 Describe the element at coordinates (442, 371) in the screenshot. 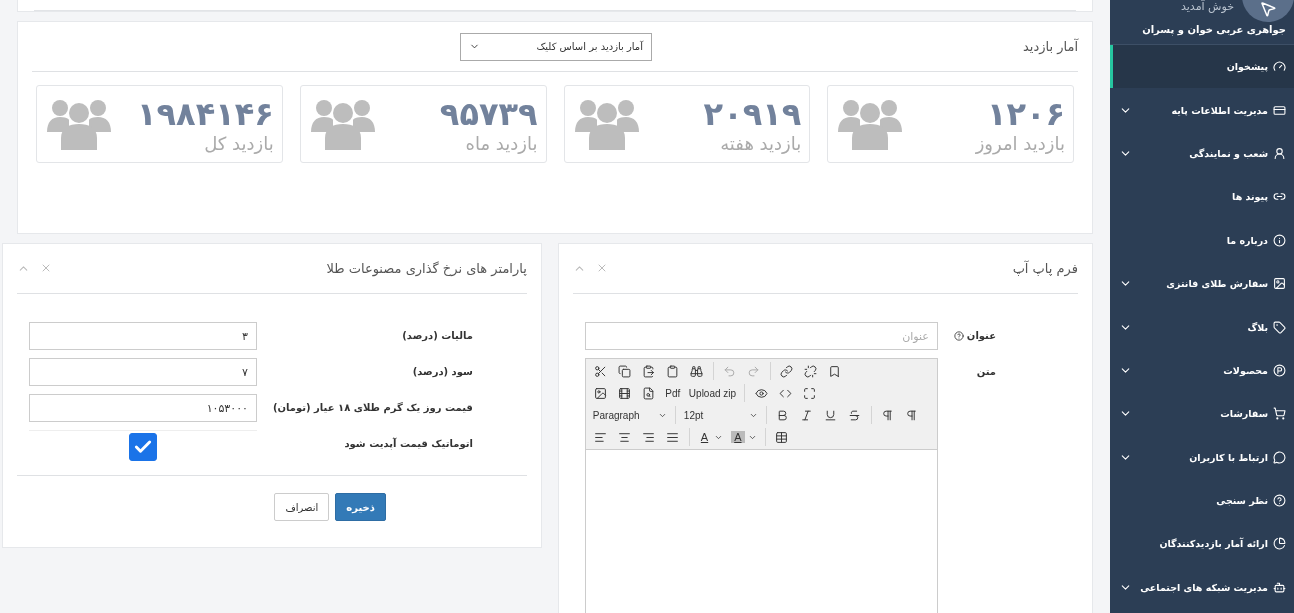

I see `field-label: سود (درصد)` at that location.